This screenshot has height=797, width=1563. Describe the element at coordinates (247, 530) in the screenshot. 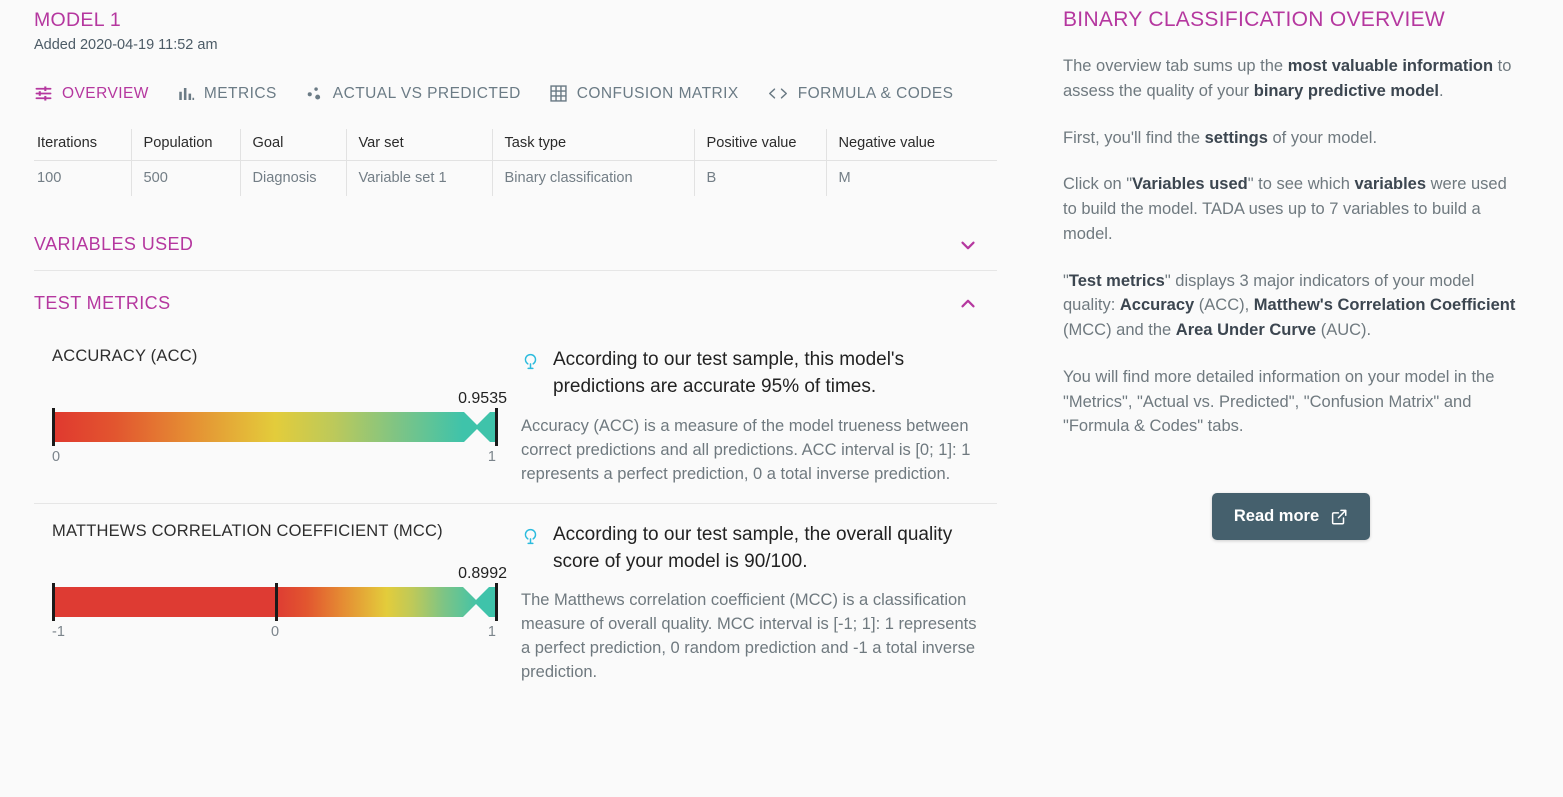

I see `mcc-gauge-title: MATTHEWS CORRELATION COEFFICIENT (MCC)` at that location.